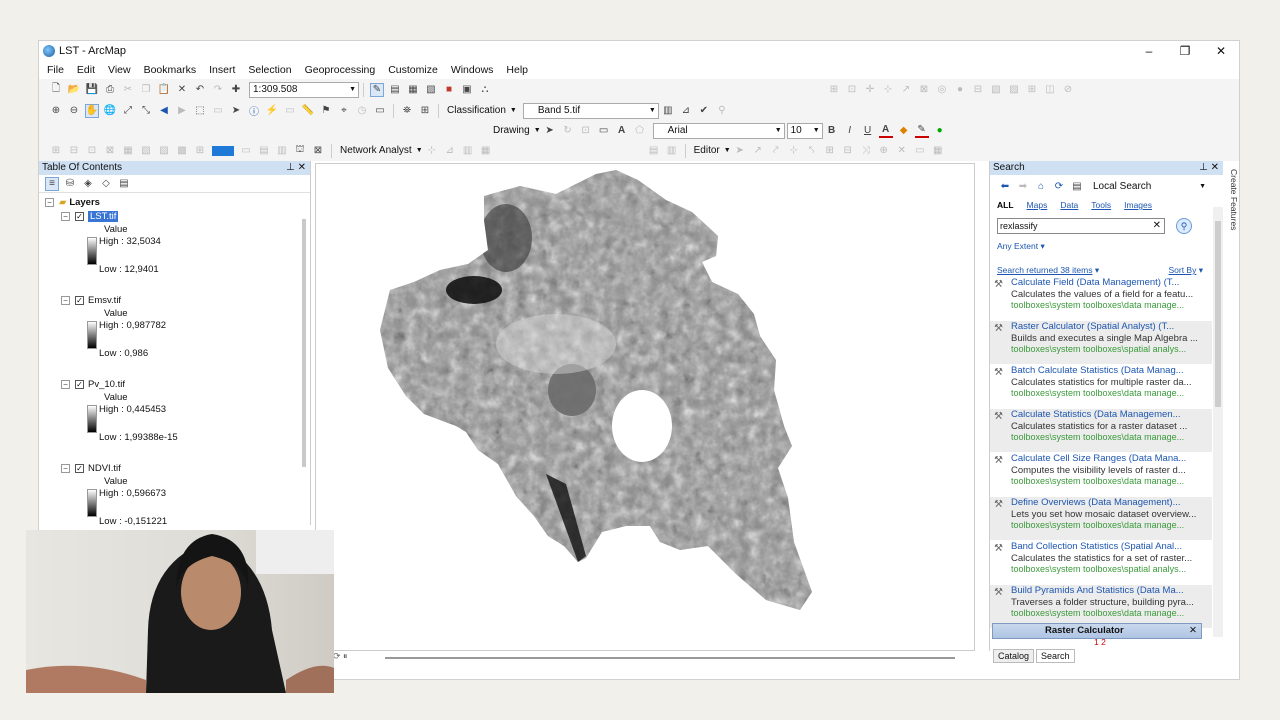 Image resolution: width=1280 pixels, height=720 pixels. What do you see at coordinates (146, 151) in the screenshot?
I see `network-tool-6-icon: ▧` at bounding box center [146, 151].